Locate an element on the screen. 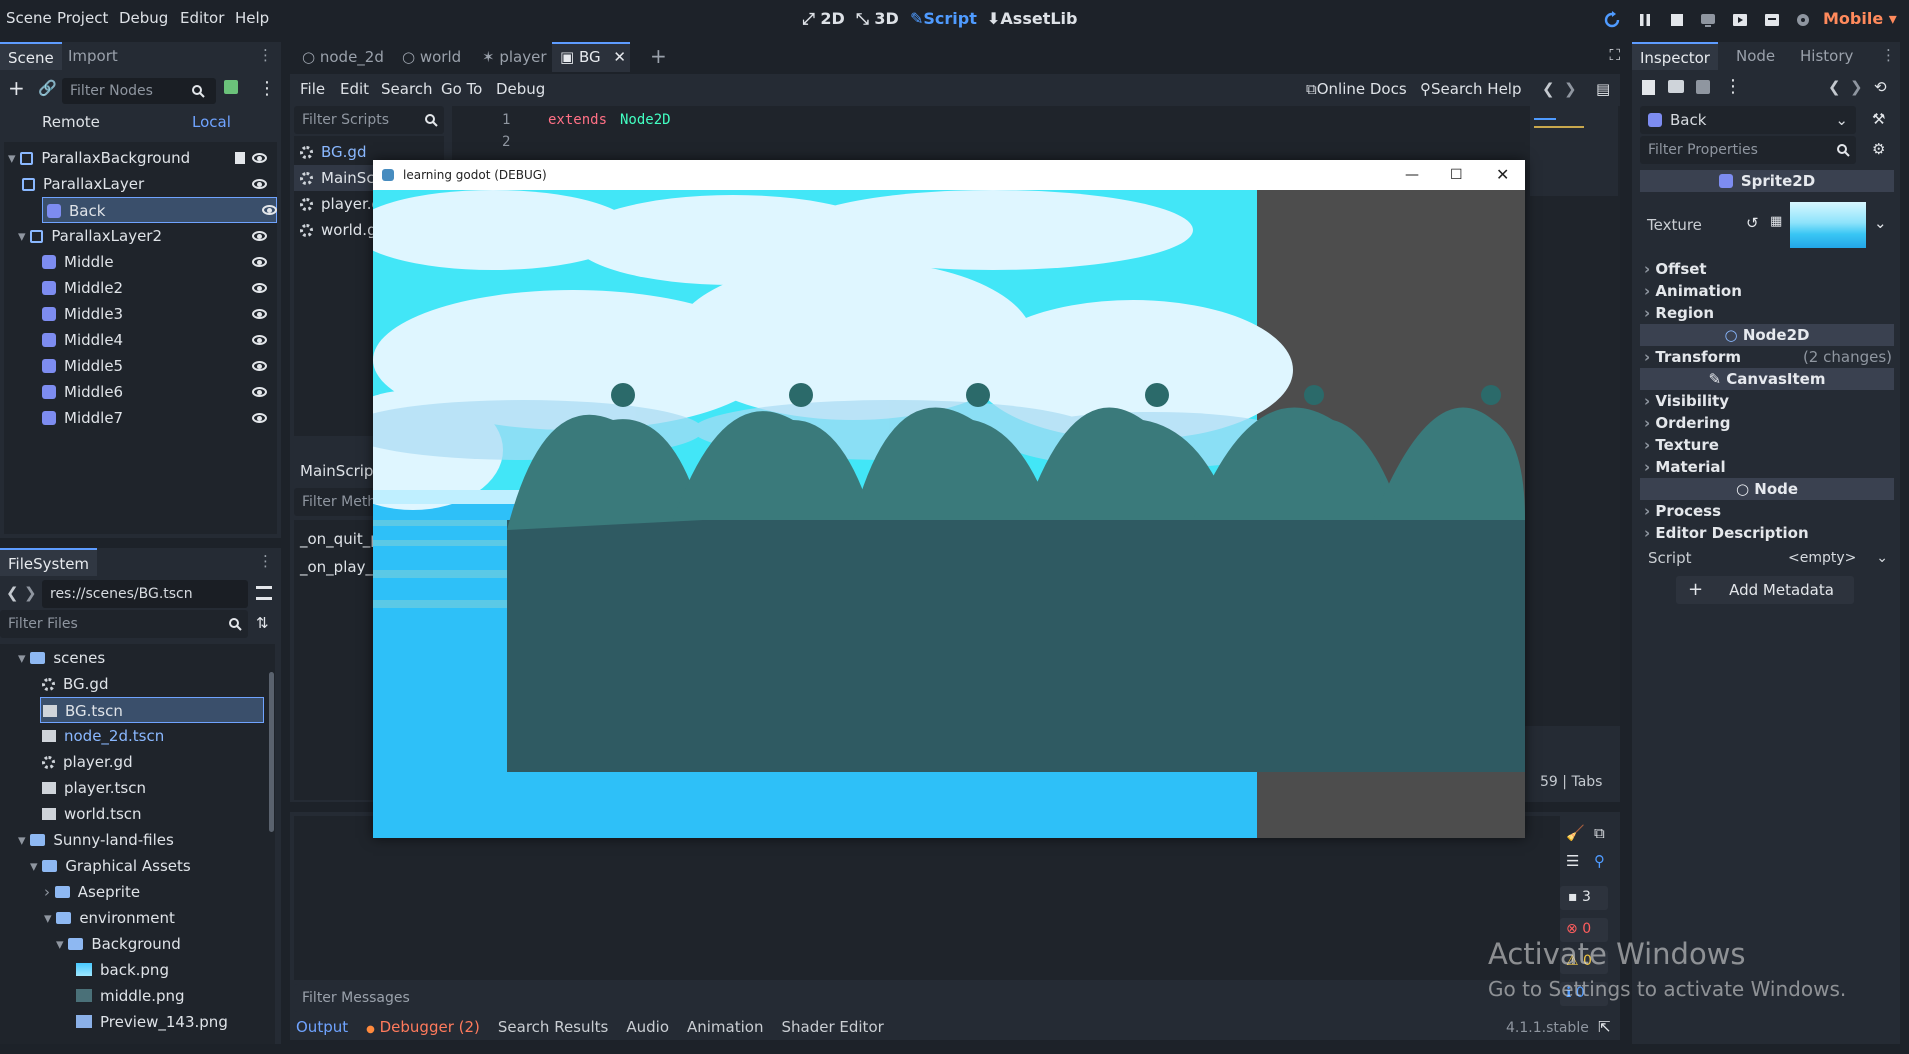 The height and width of the screenshot is (1054, 1909). file-item-preview-png: Preview_143.png is located at coordinates (152, 1022).